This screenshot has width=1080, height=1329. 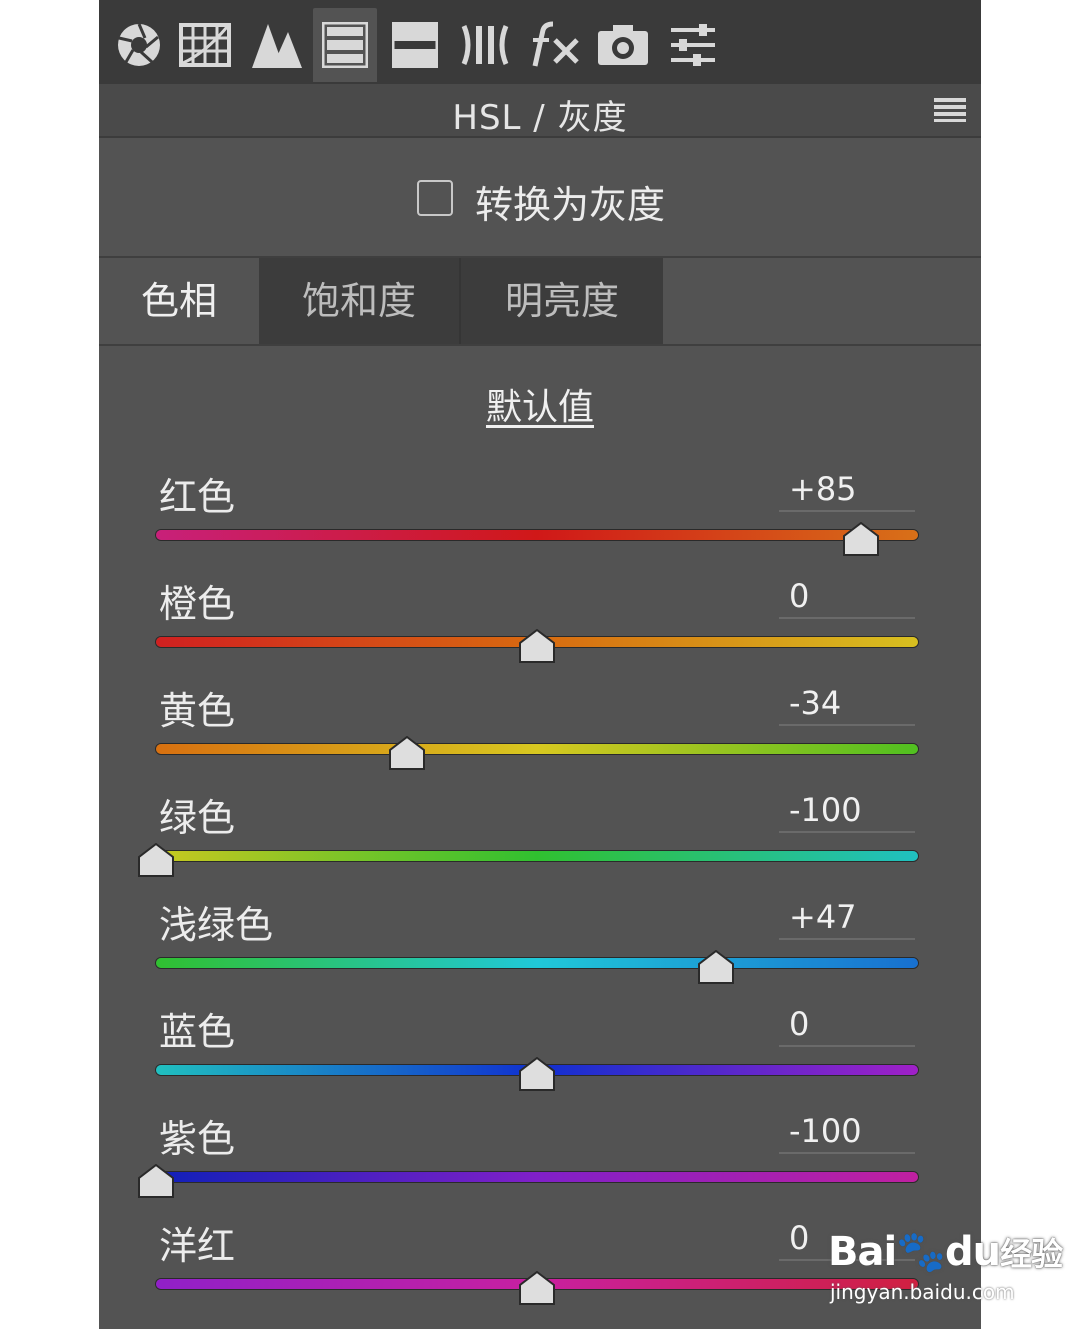 What do you see at coordinates (216, 925) in the screenshot?
I see `slider-label: 浅绿色` at bounding box center [216, 925].